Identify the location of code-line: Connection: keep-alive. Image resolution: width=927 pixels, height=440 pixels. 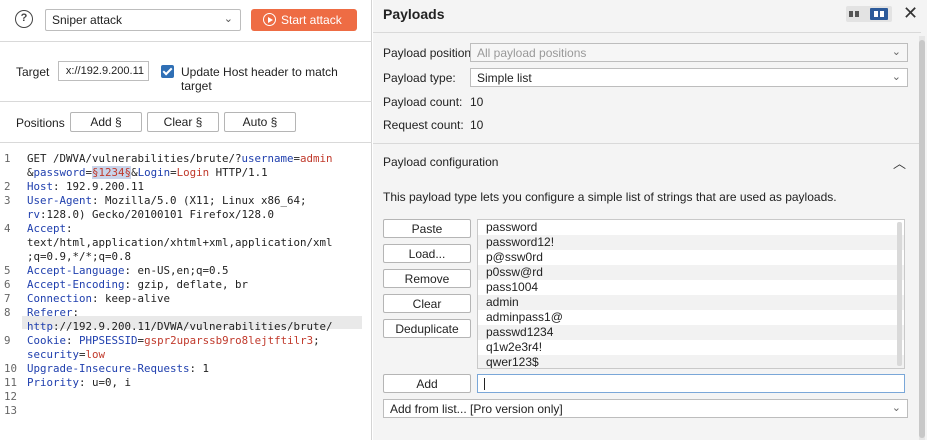
(99, 298).